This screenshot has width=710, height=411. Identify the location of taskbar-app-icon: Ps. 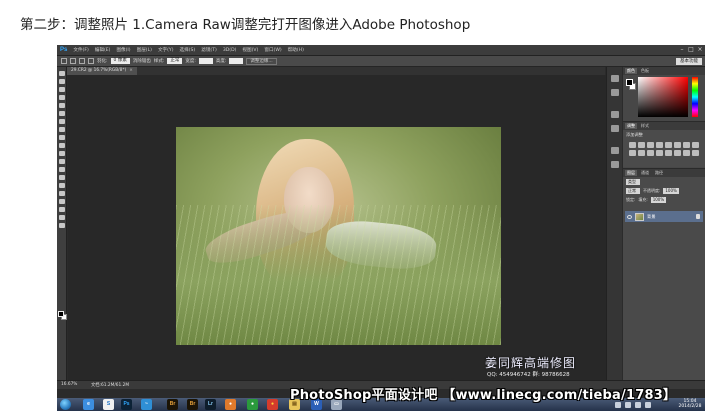
(126, 404).